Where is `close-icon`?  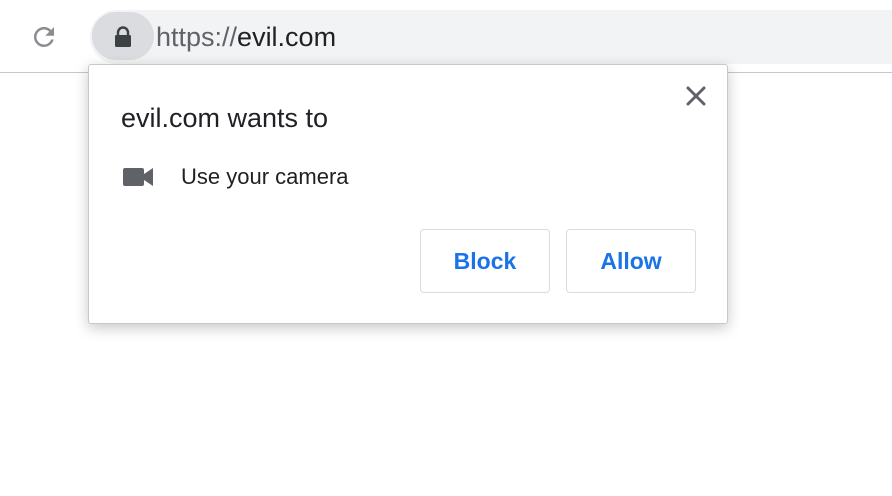
close-icon is located at coordinates (696, 96).